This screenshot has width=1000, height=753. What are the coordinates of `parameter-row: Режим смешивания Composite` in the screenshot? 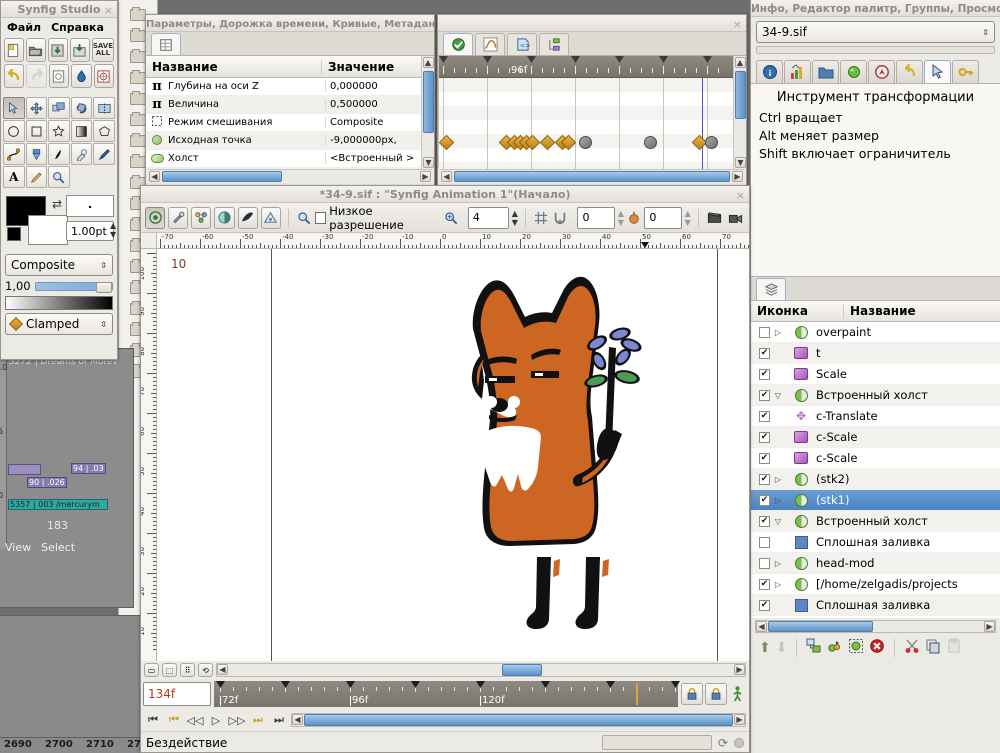 It's located at (283, 123).